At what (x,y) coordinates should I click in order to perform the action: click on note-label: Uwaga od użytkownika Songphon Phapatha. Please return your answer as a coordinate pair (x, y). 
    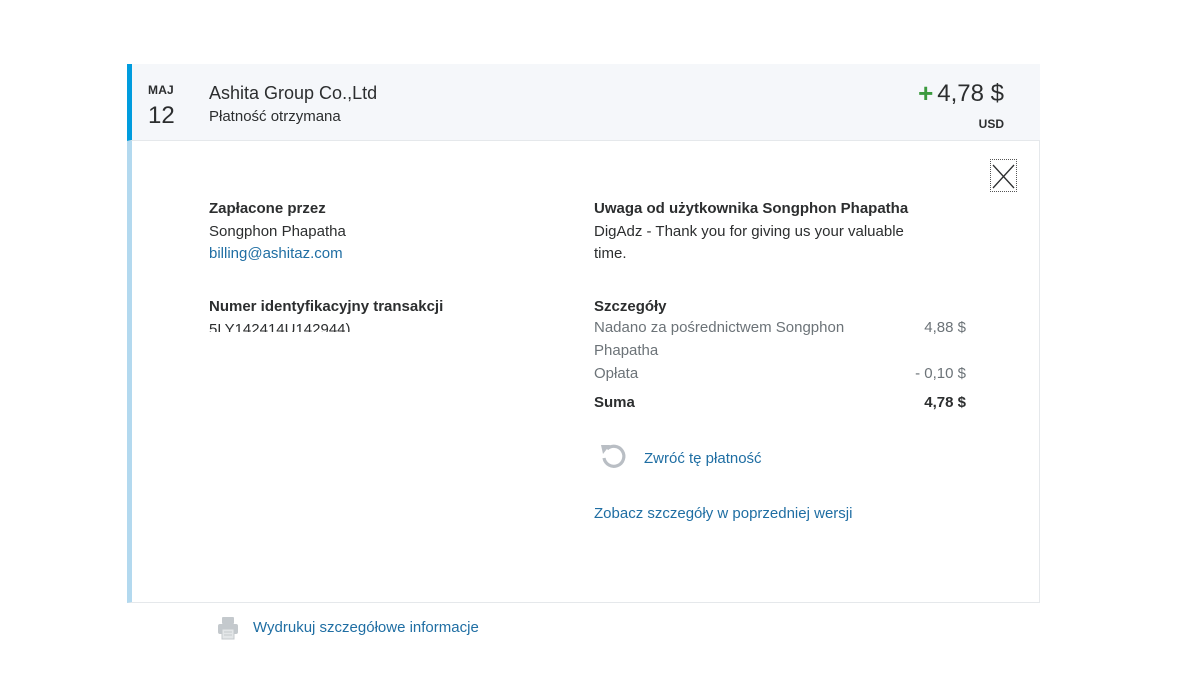
    Looking at the image, I should click on (751, 208).